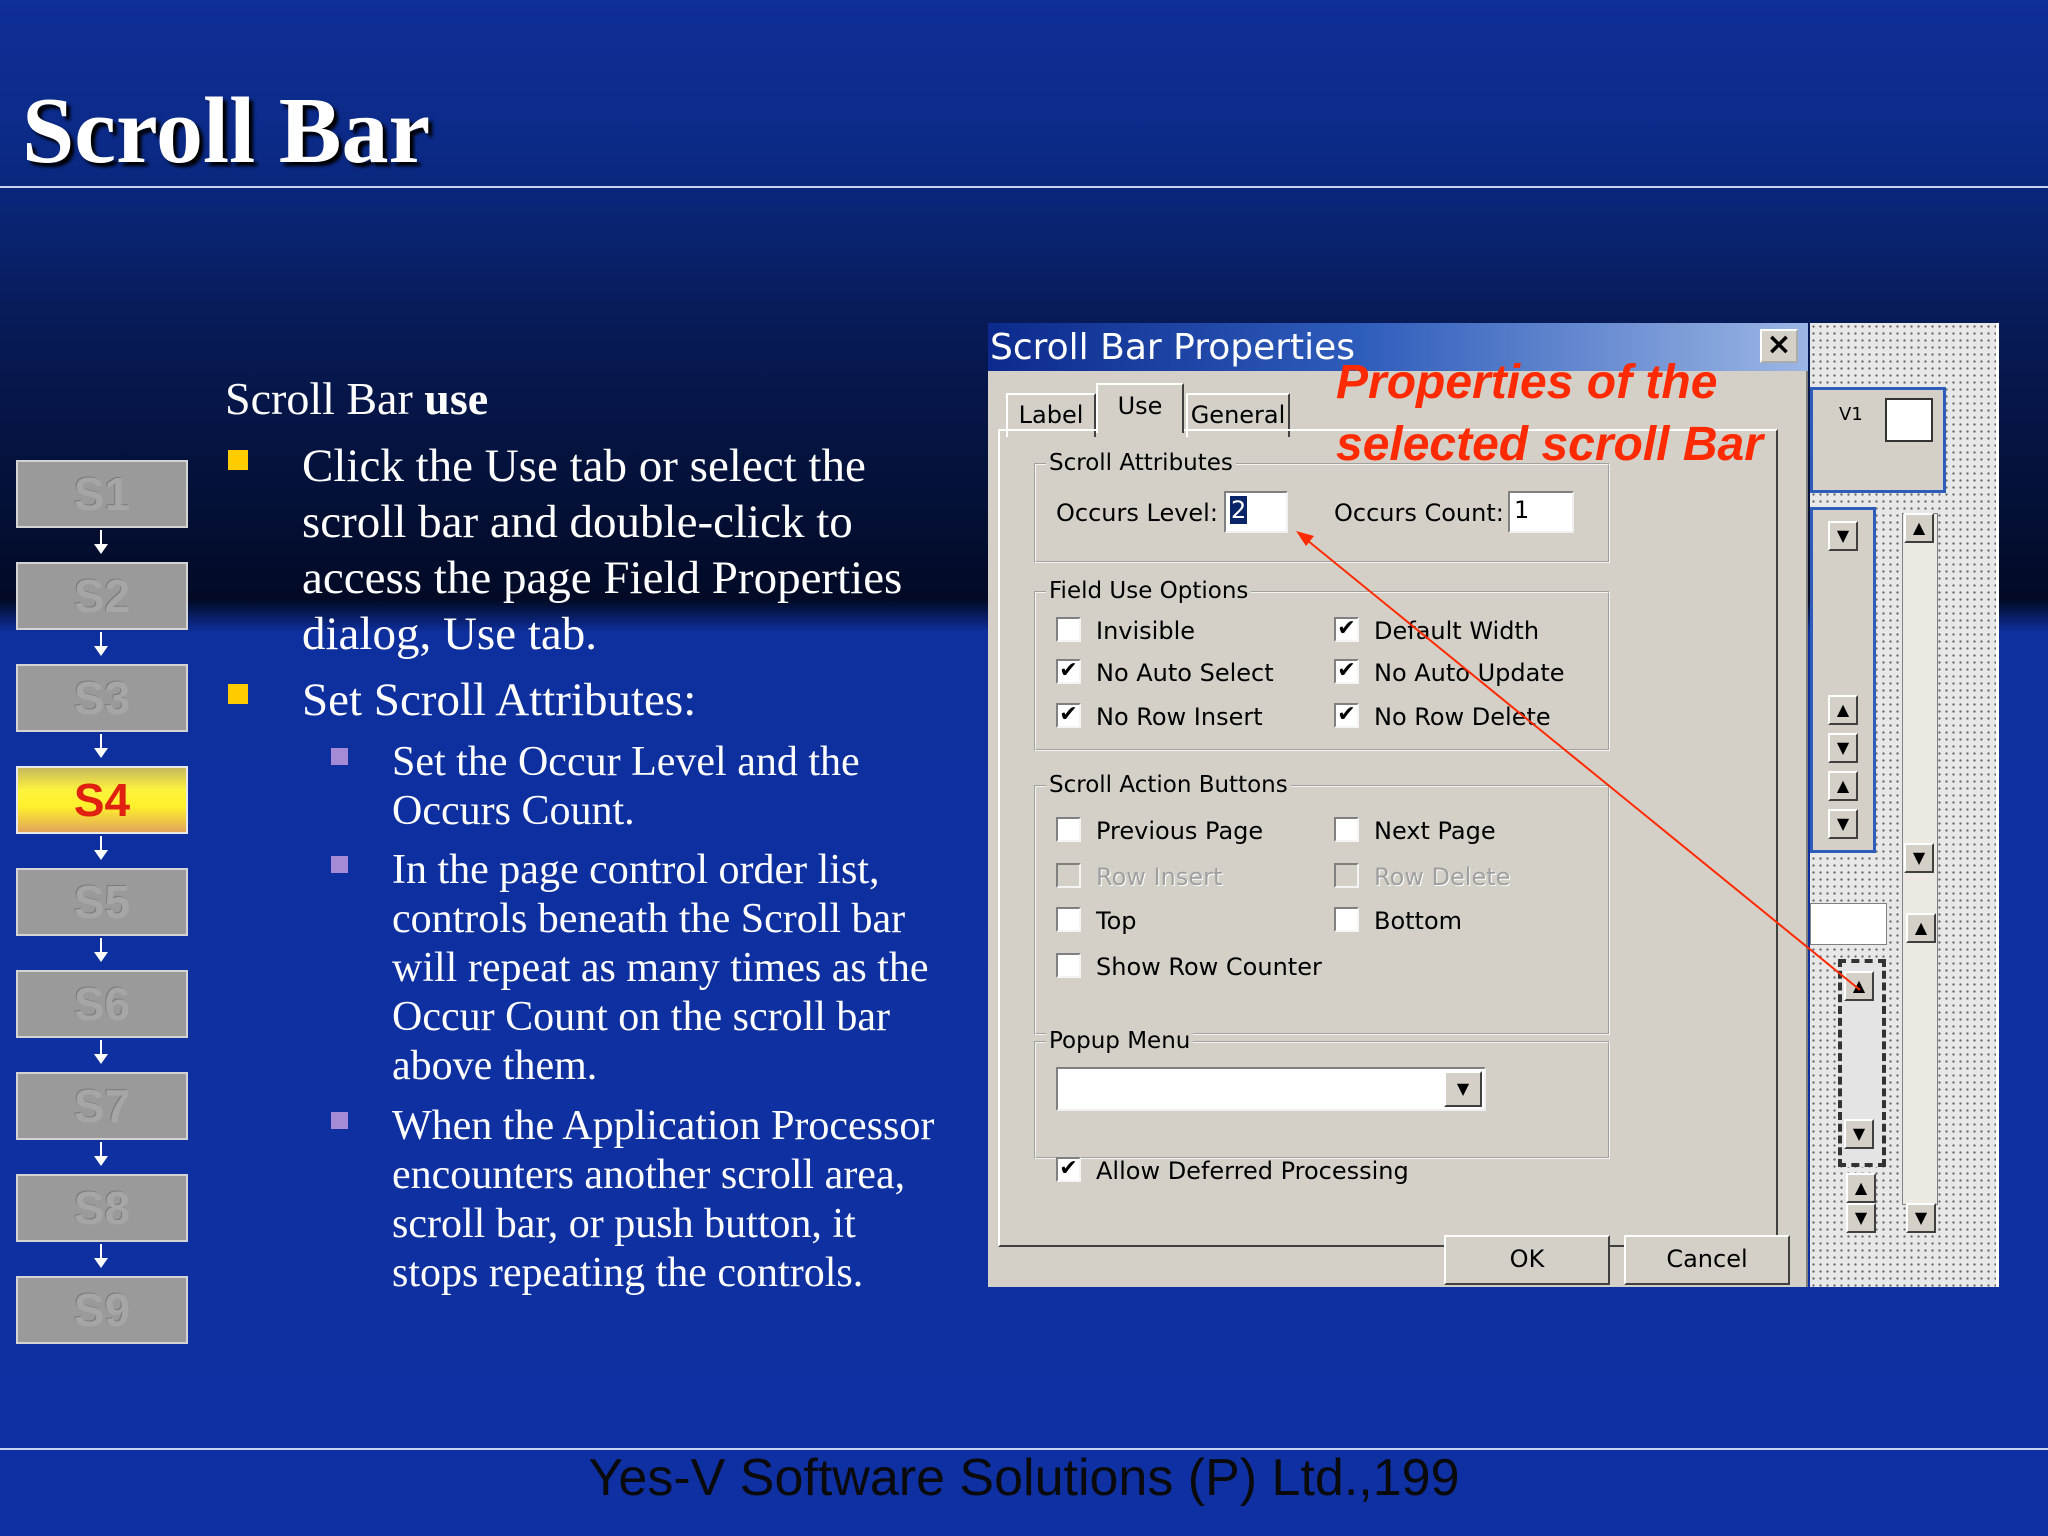  What do you see at coordinates (1024, 1478) in the screenshot?
I see `footer-text: Yes-V Software Solutions (P) Ltd.,199` at bounding box center [1024, 1478].